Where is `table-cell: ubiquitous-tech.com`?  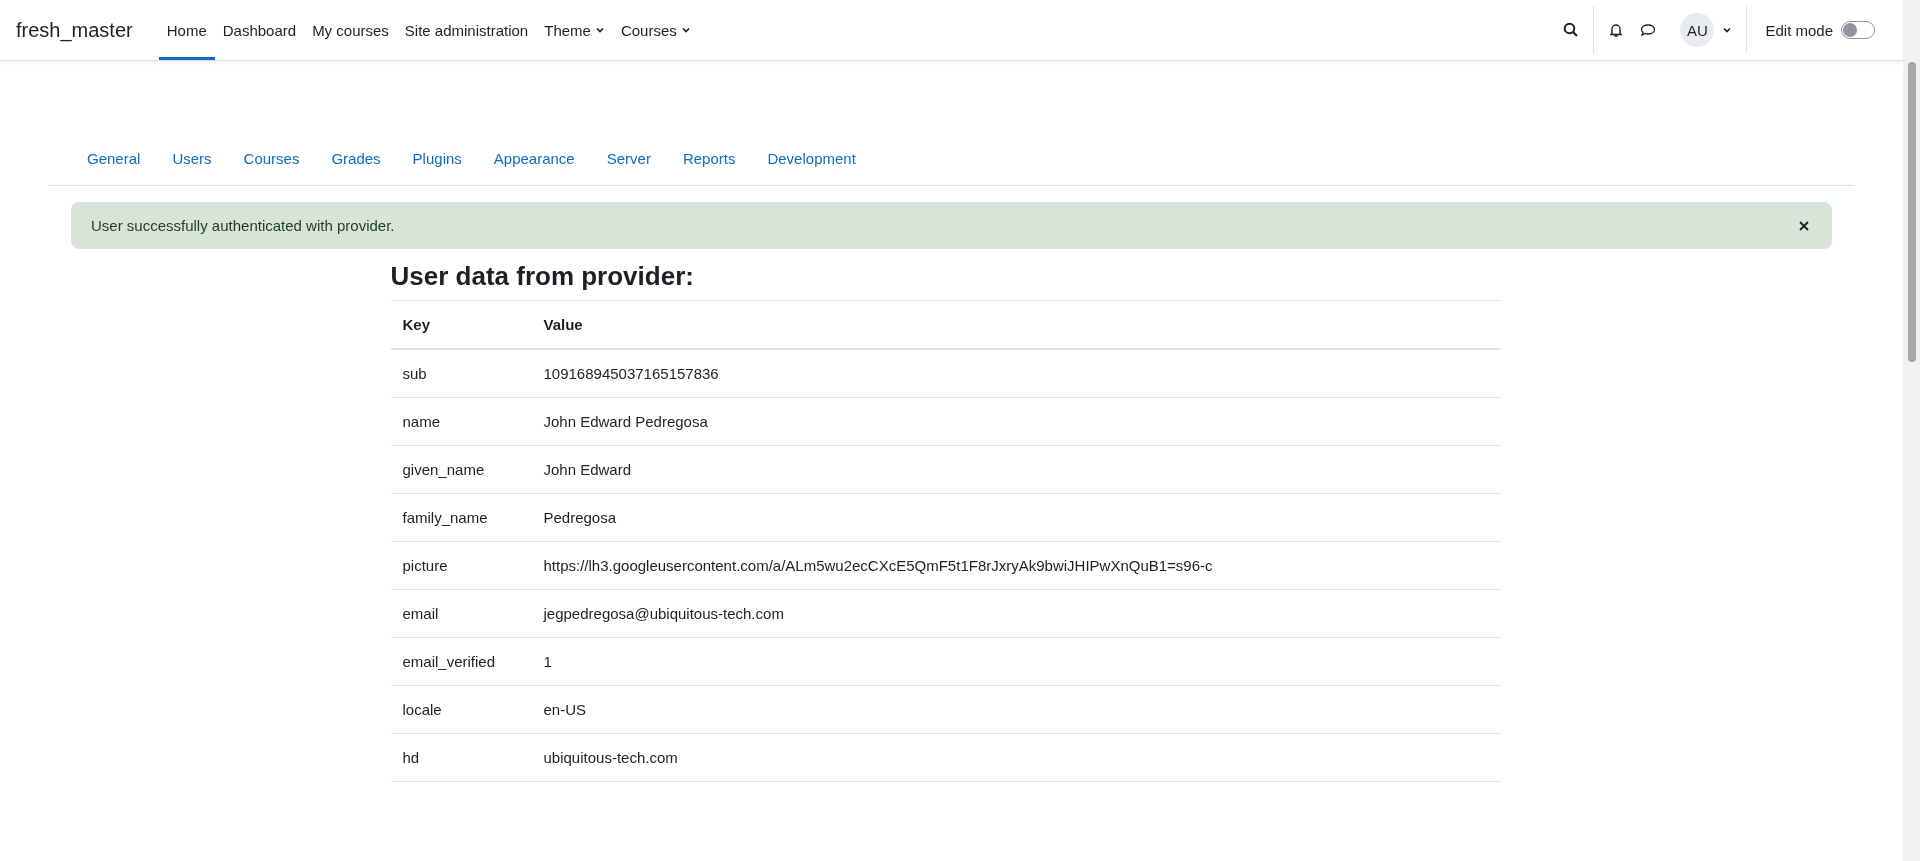 table-cell: ubiquitous-tech.com is located at coordinates (1016, 757).